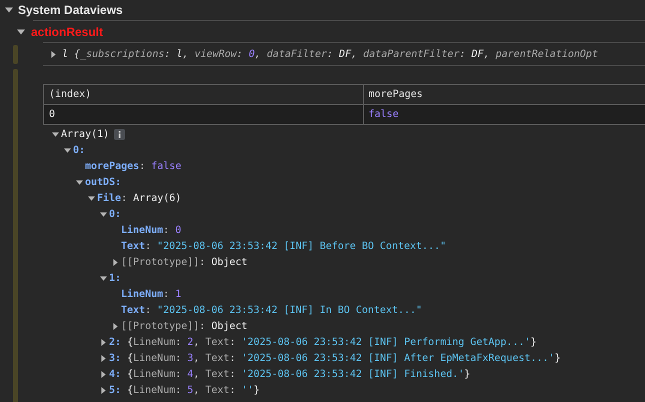  What do you see at coordinates (151, 294) in the screenshot?
I see `property-line: LineNum: 1` at bounding box center [151, 294].